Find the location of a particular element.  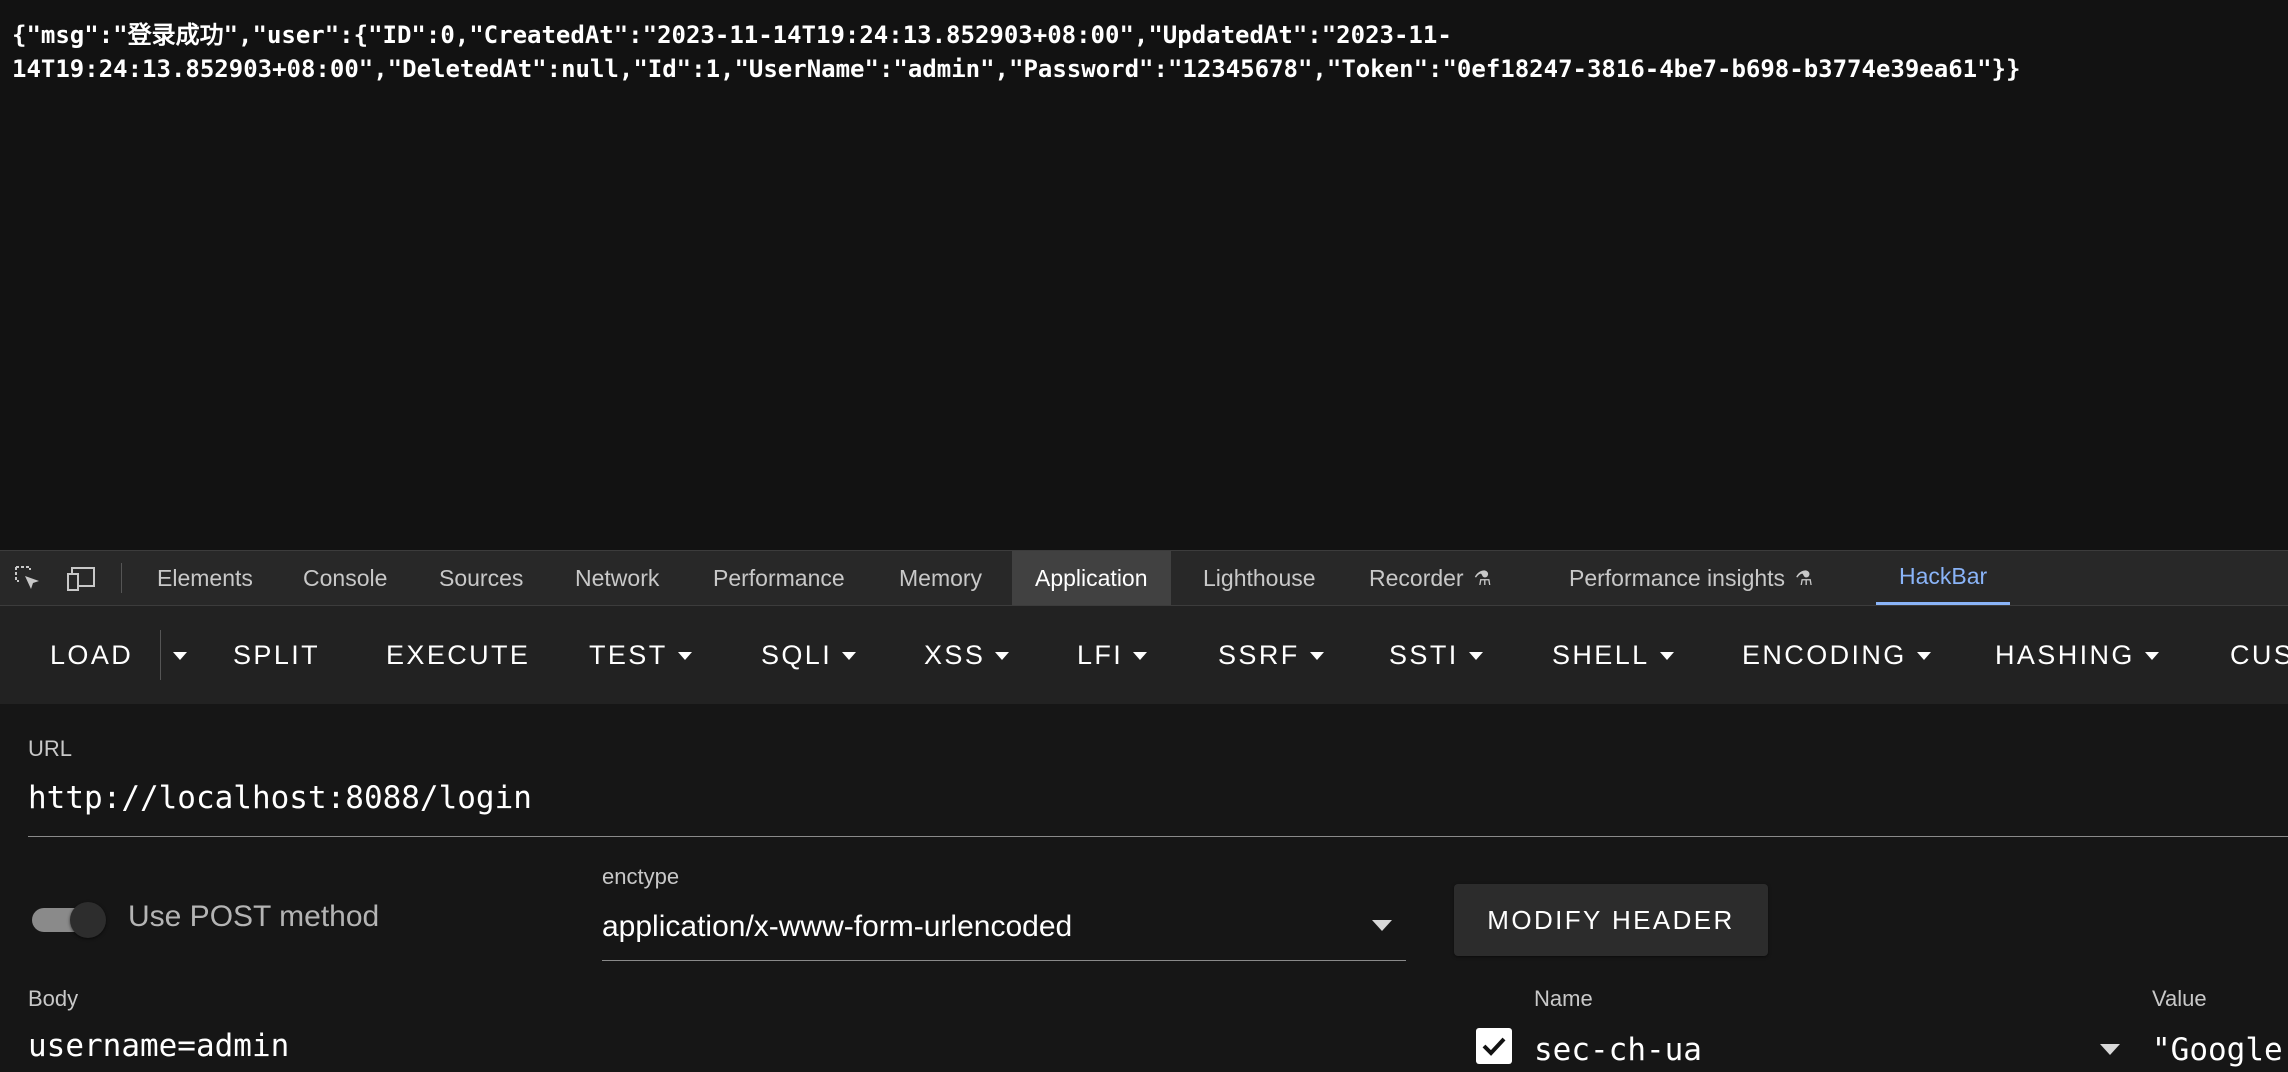

shell-menu-button: SHELL is located at coordinates (1613, 655).